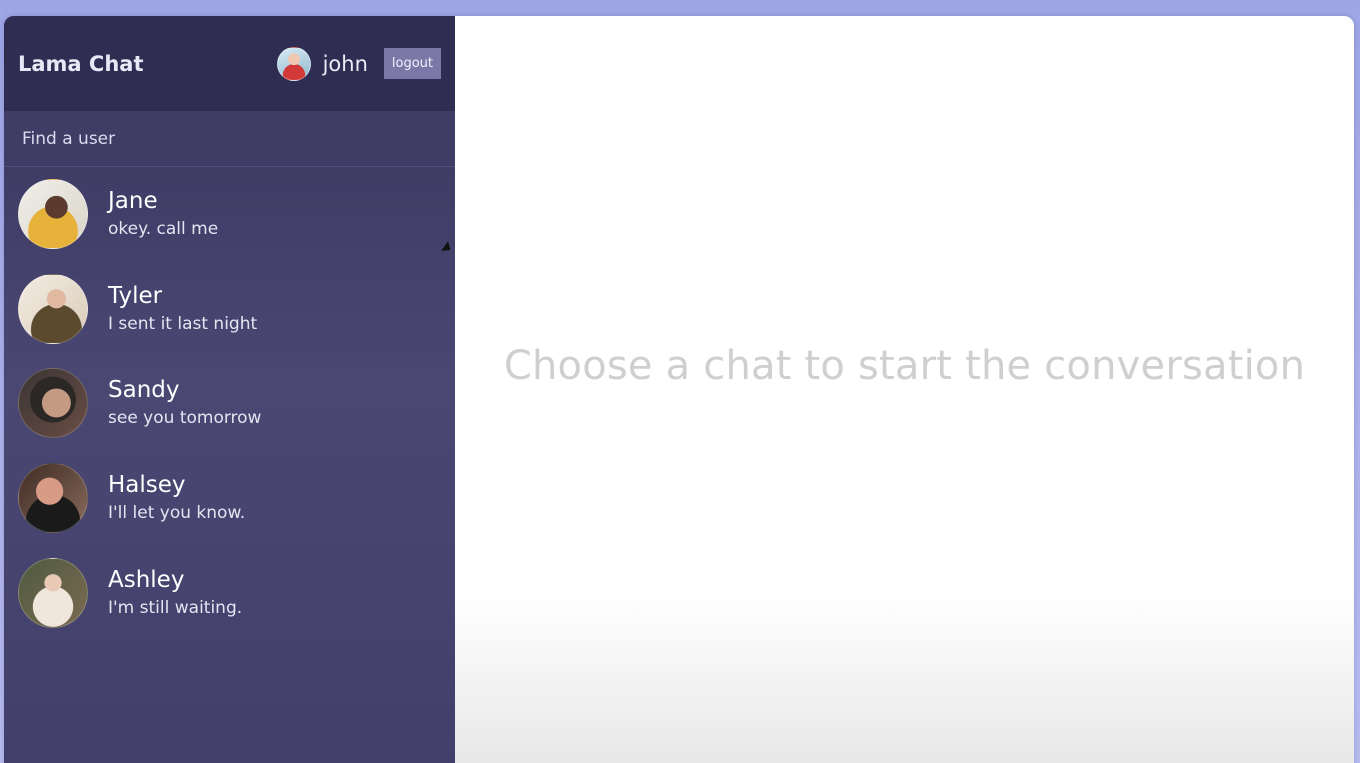 Image resolution: width=1360 pixels, height=763 pixels. I want to click on user-avatar, so click(293, 63).